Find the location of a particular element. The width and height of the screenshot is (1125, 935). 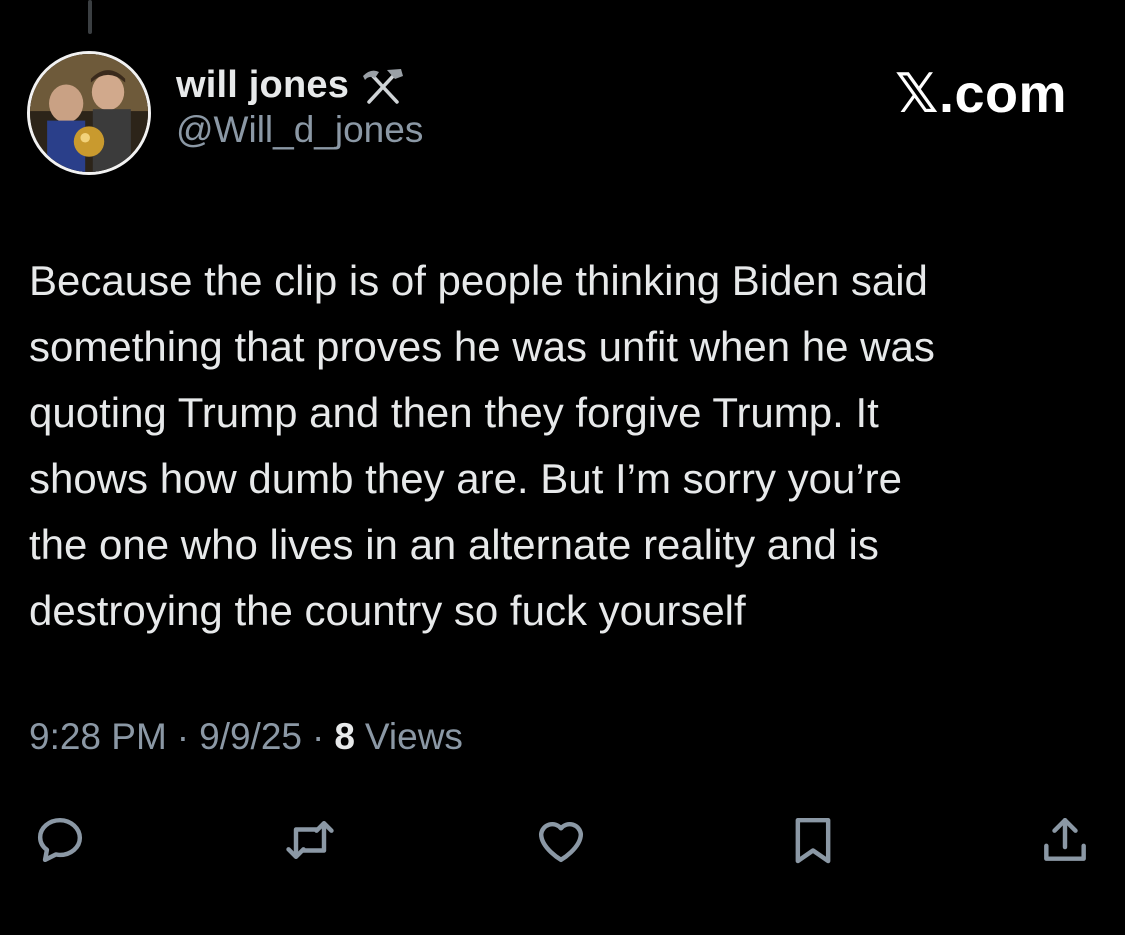

hammer-pick-icon is located at coordinates (383, 86).